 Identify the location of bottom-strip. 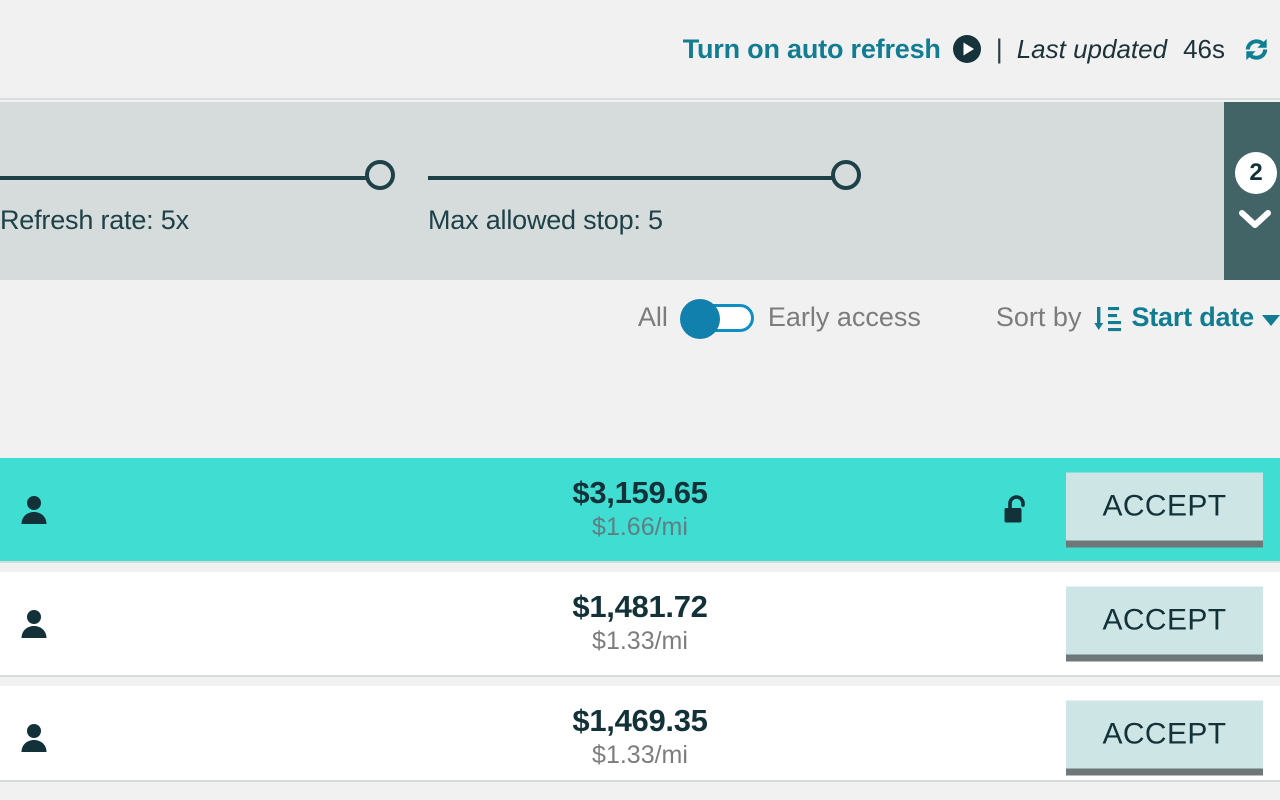
(640, 790).